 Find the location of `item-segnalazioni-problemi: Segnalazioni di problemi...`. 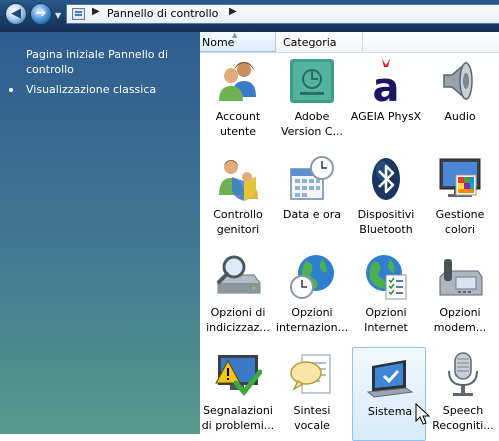

item-segnalazioni-problemi: Segnalazioni di problemi... is located at coordinates (238, 394).